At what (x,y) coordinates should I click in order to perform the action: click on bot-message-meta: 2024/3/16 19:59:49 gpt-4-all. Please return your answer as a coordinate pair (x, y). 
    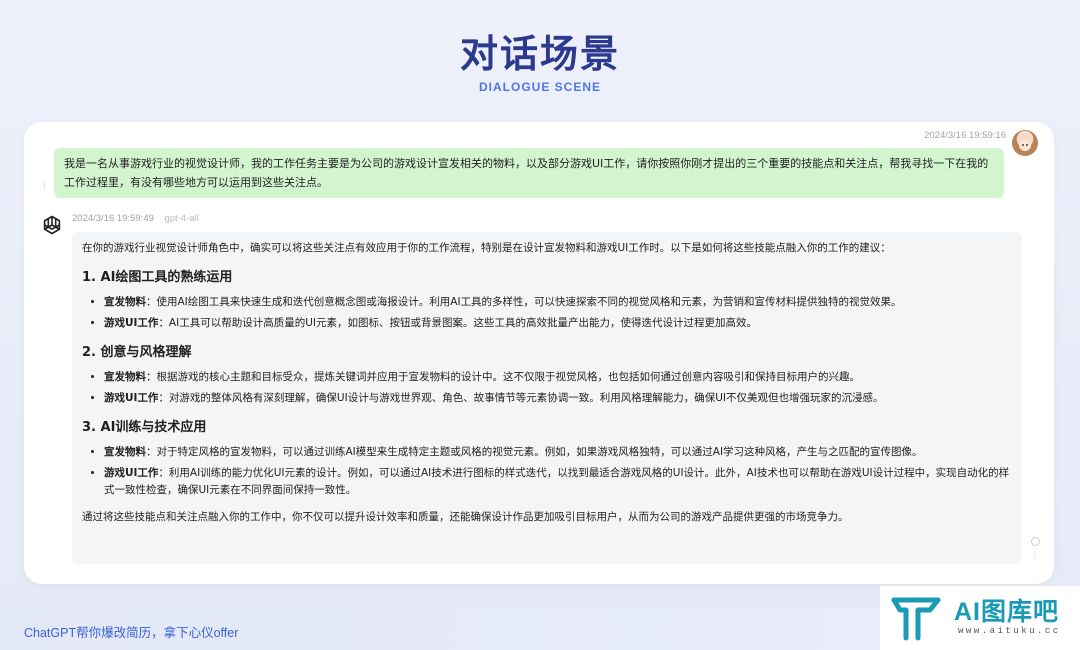
    Looking at the image, I should click on (135, 218).